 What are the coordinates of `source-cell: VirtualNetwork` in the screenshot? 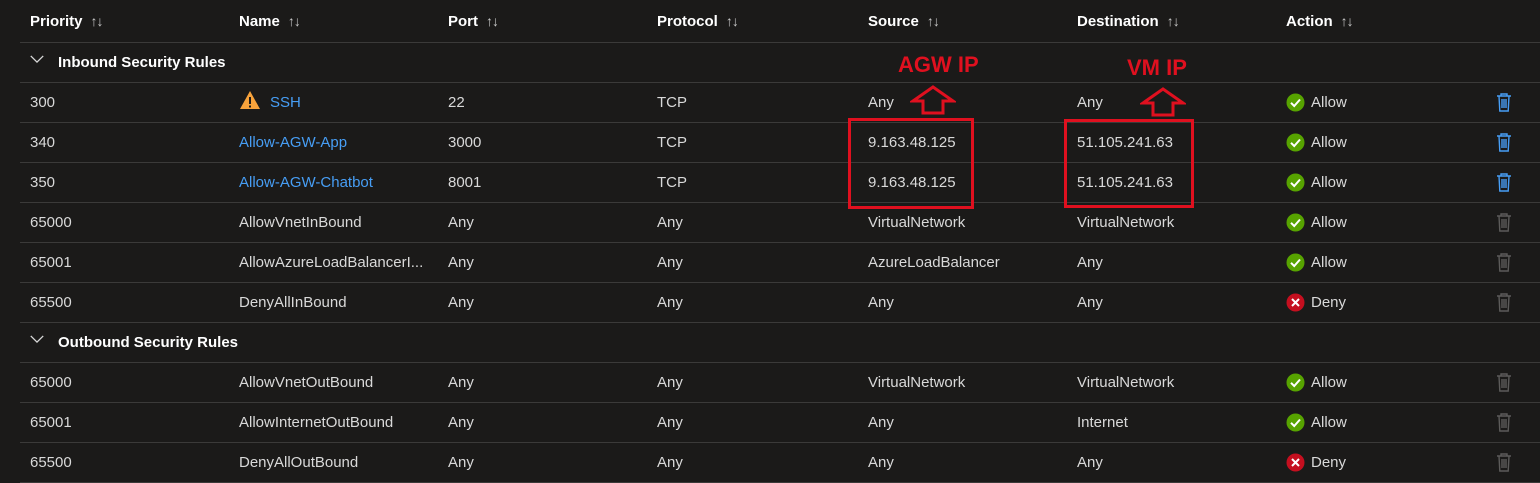 It's located at (917, 382).